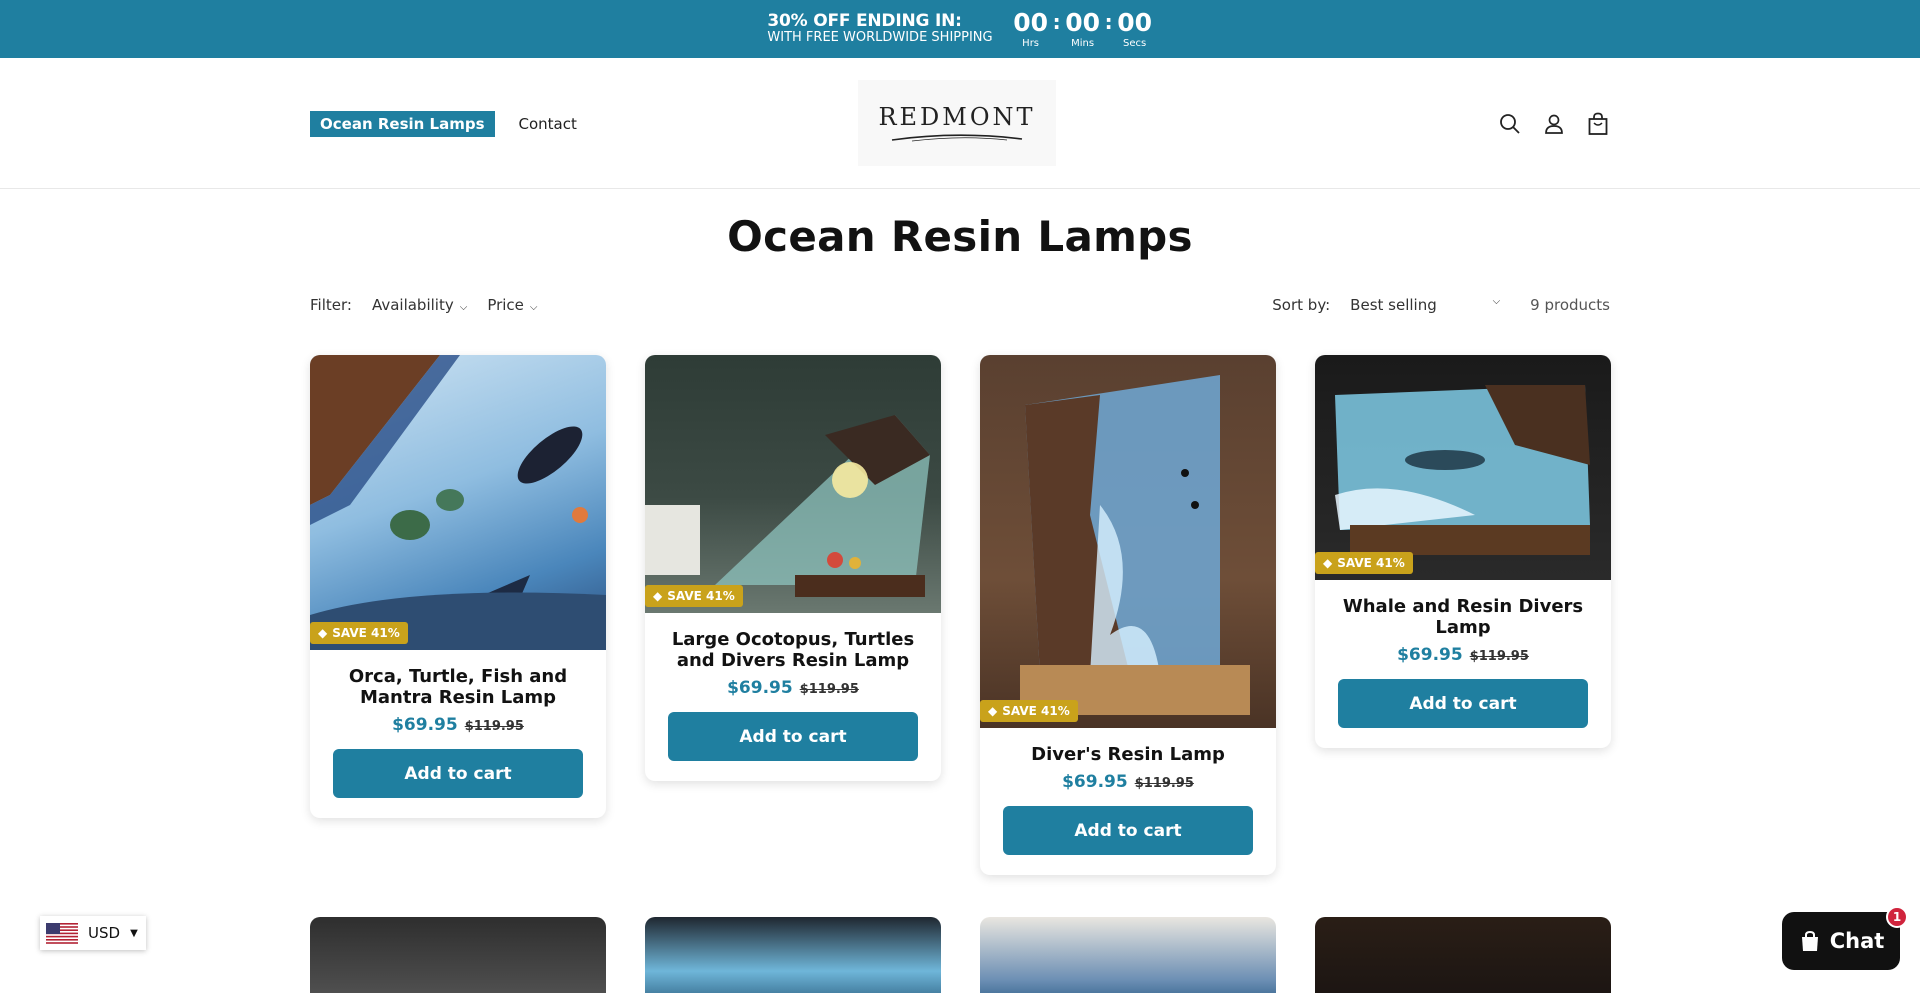 The width and height of the screenshot is (1920, 993). I want to click on whale-lamp-illustration, so click(1462, 470).